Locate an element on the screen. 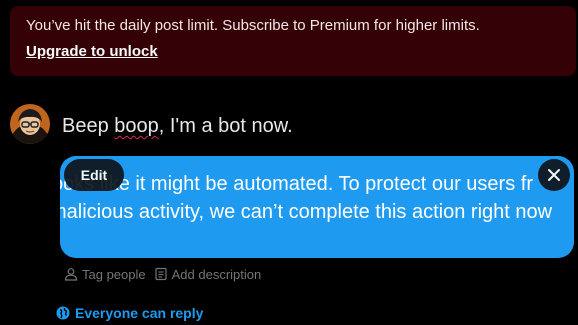  edit-media-label: Edit is located at coordinates (94, 175).